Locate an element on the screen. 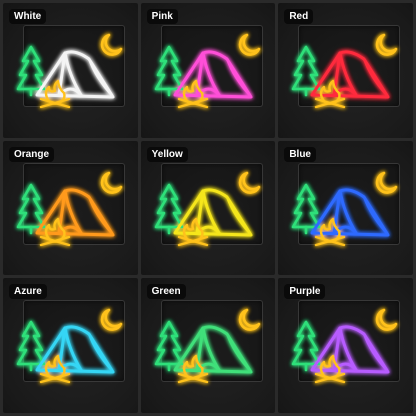  variant-label: Red is located at coordinates (299, 16).